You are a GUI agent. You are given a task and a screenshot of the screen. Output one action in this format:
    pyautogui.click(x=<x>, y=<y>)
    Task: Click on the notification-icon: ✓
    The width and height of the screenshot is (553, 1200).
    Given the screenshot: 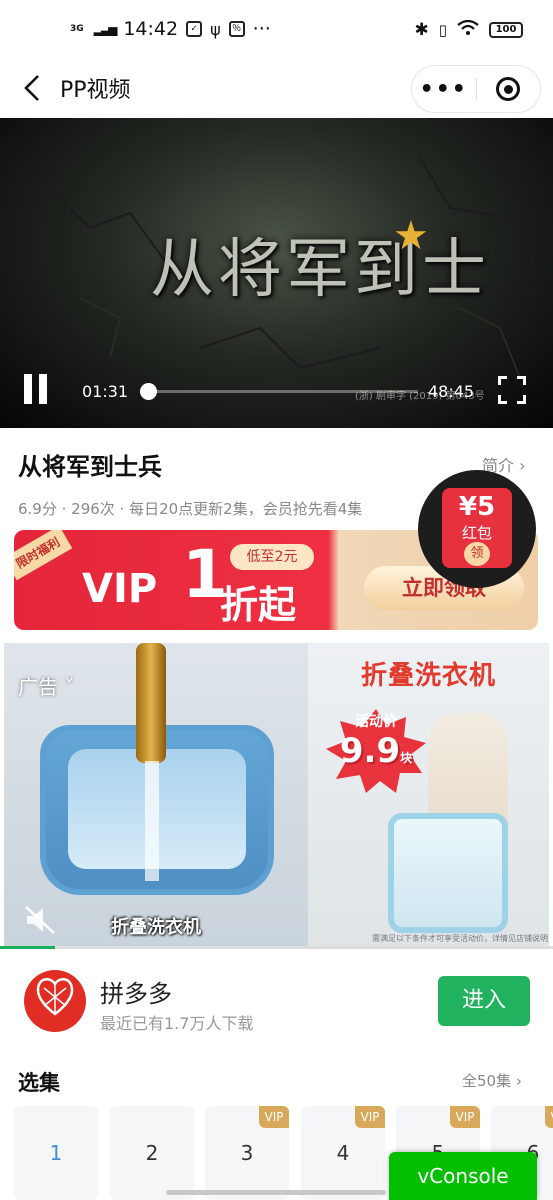 What is the action you would take?
    pyautogui.click(x=194, y=29)
    